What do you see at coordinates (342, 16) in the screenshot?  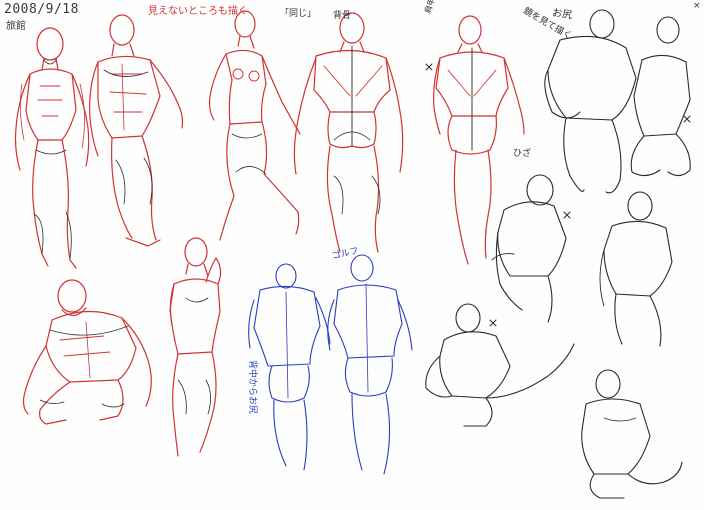 I see `note-label: 背骨` at bounding box center [342, 16].